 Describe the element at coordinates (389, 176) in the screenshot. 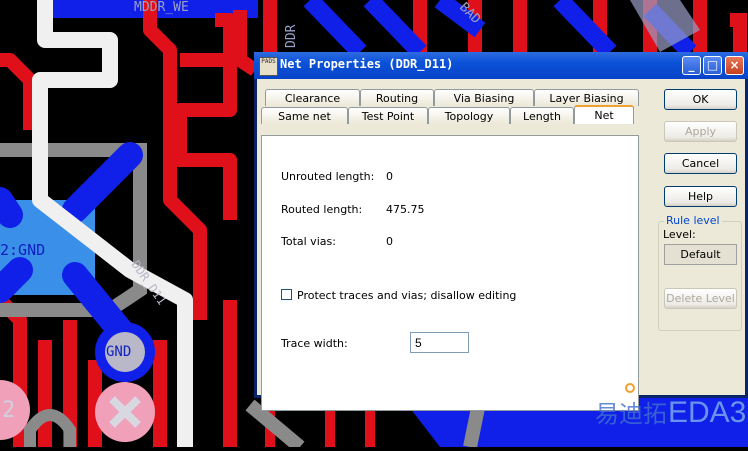

I see `unrouted-length-value: 0` at that location.